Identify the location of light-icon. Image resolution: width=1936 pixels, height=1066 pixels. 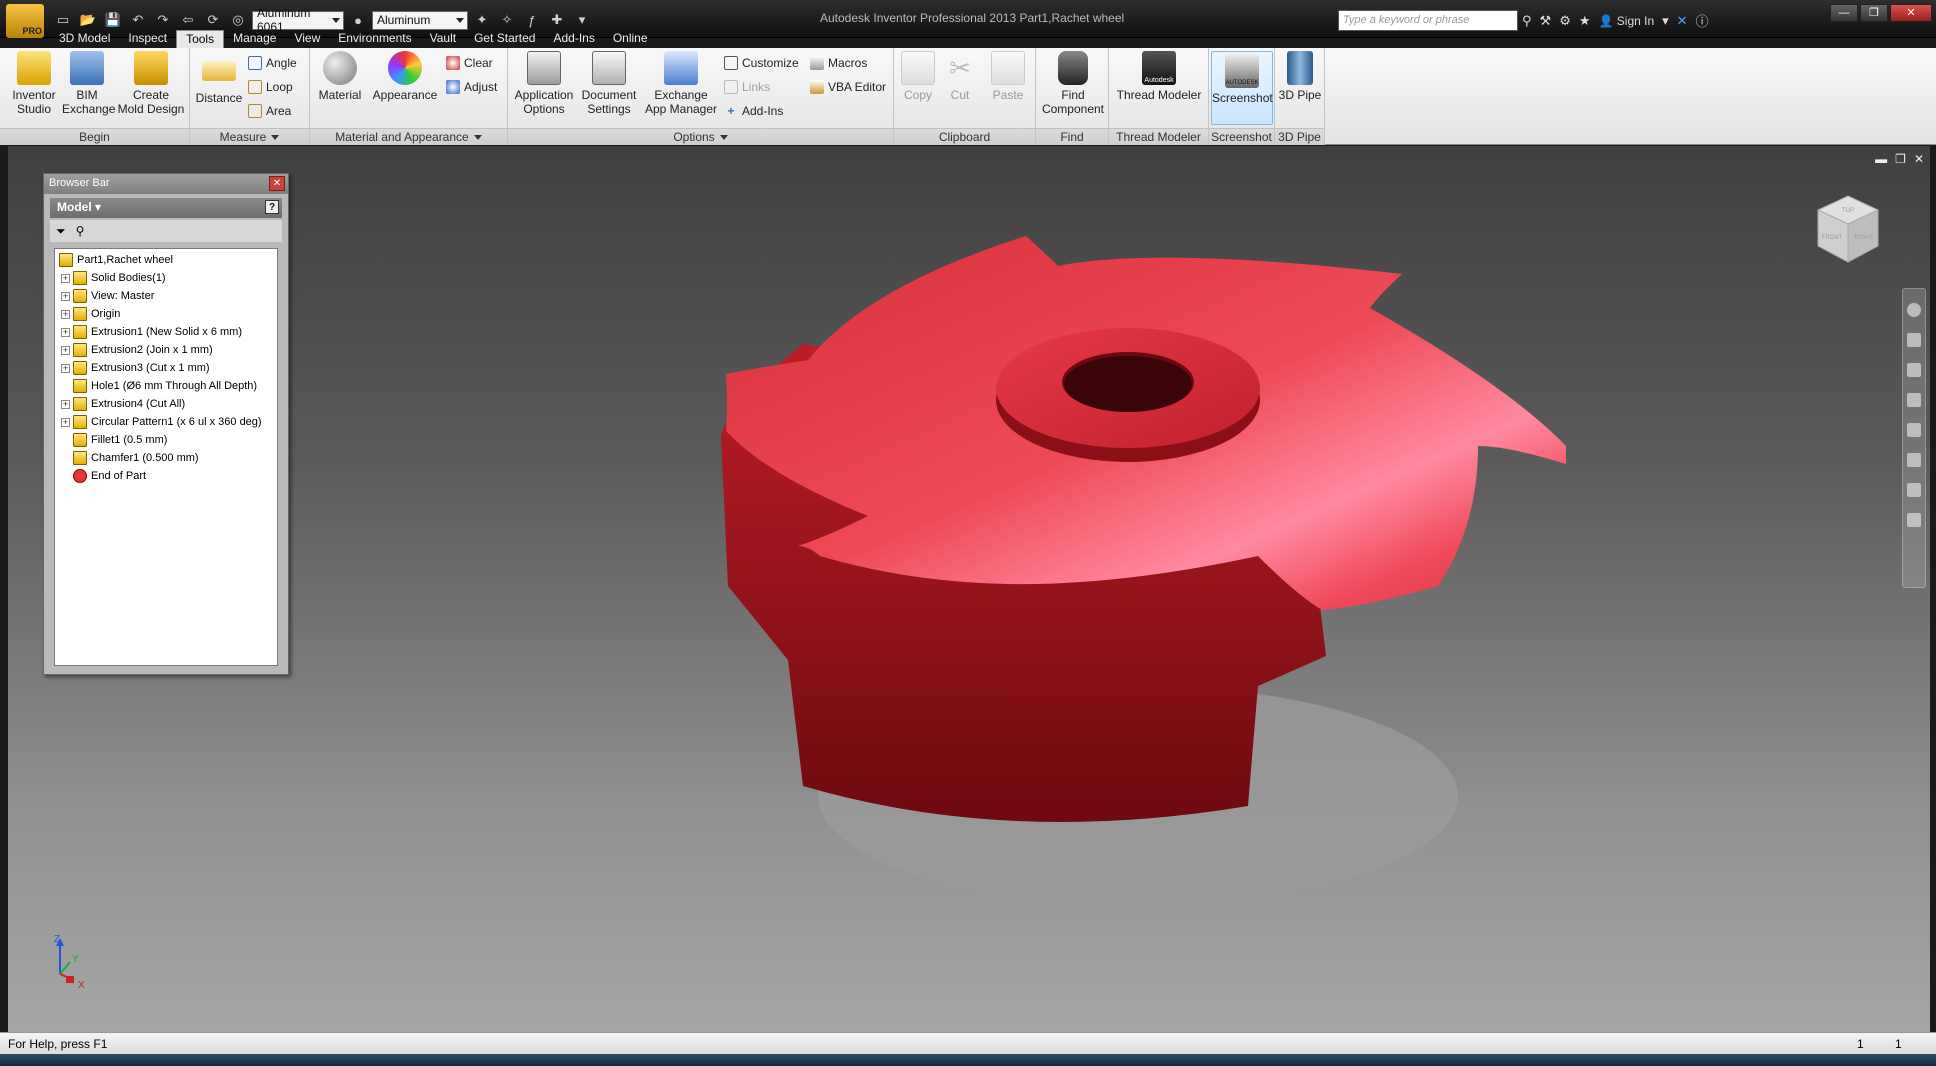
(1914, 520).